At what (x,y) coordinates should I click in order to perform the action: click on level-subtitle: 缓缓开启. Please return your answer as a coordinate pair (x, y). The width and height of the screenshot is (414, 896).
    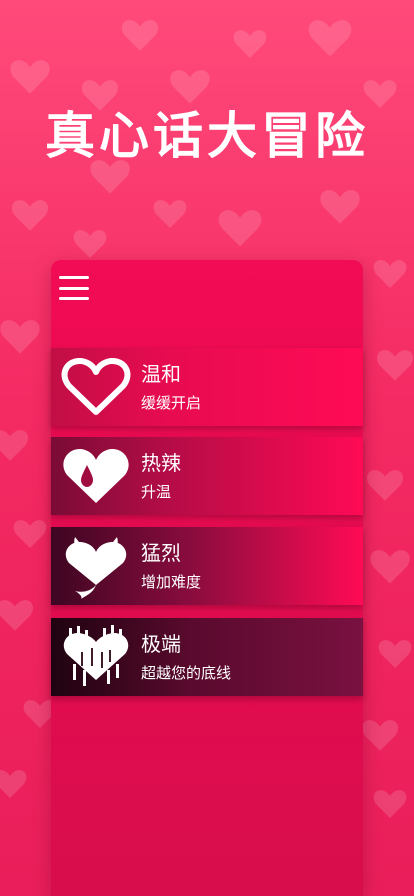
    Looking at the image, I should click on (171, 403).